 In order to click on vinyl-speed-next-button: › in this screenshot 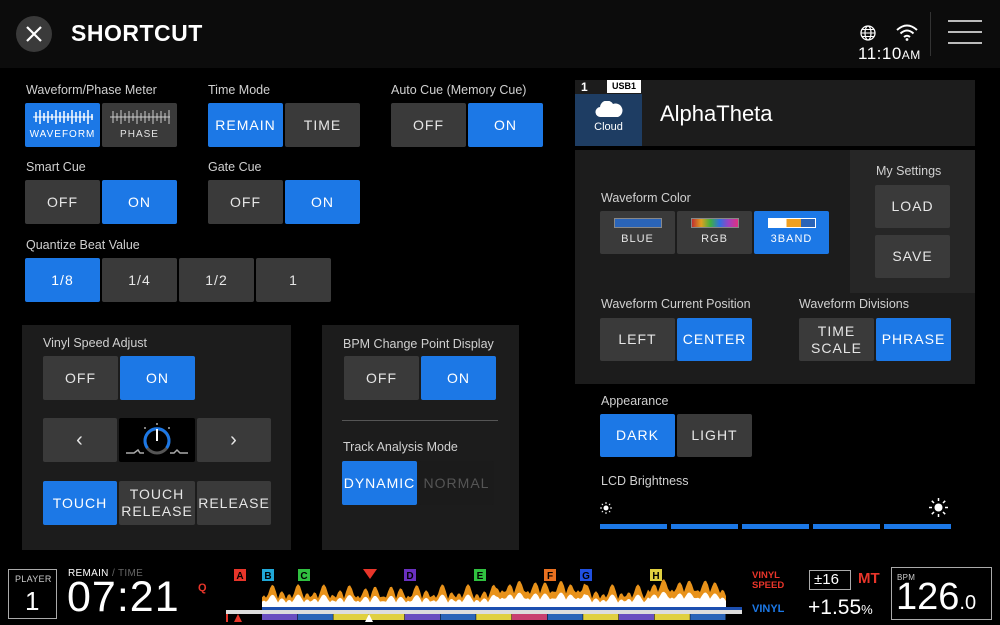, I will do `click(234, 440)`.